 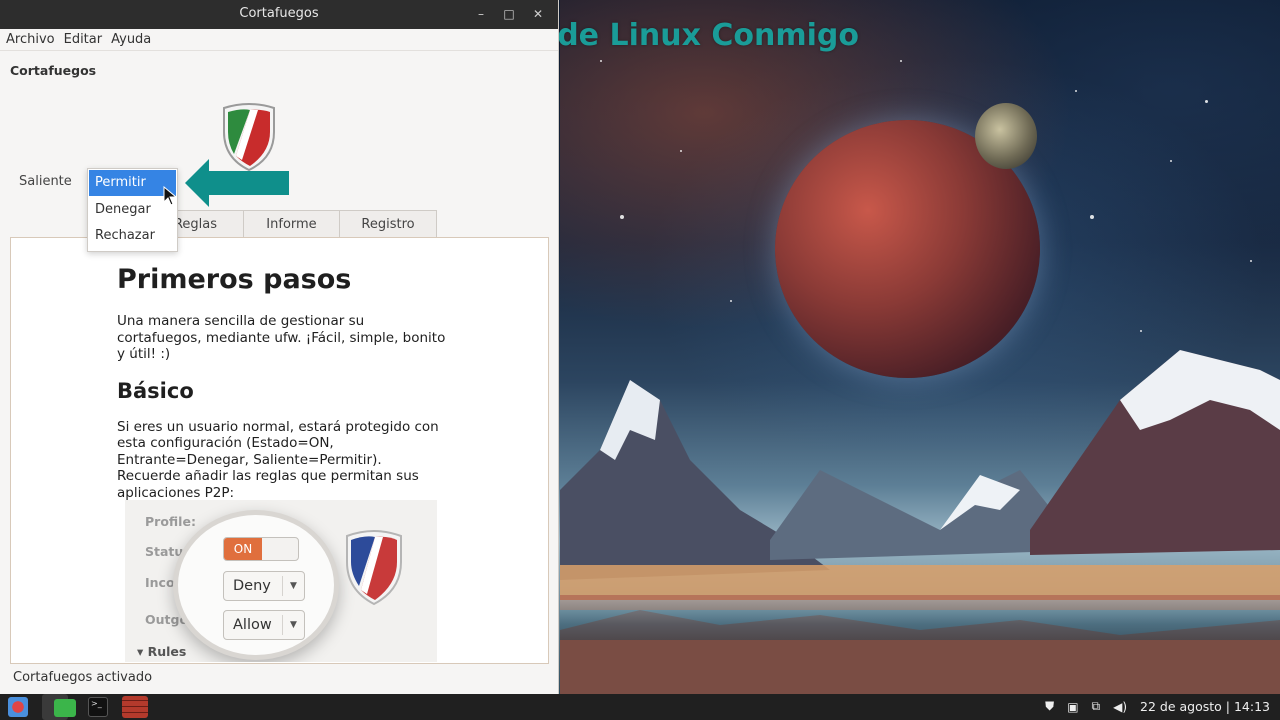 I want to click on titlebar: Cortafuegos – □ ✕, so click(x=279, y=14).